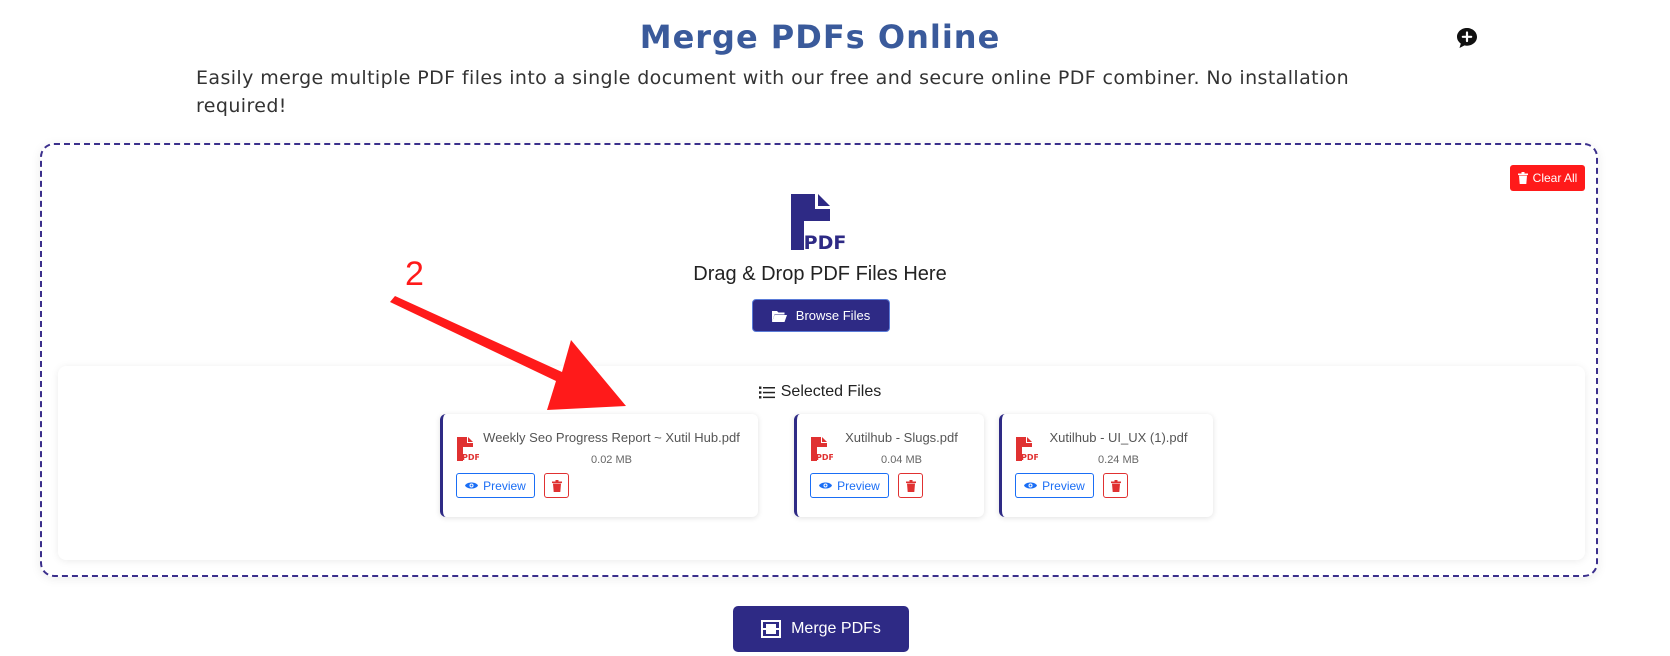 The height and width of the screenshot is (656, 1670). What do you see at coordinates (820, 274) in the screenshot?
I see `drag-drop-text: Drag & Drop PDF Files Here` at bounding box center [820, 274].